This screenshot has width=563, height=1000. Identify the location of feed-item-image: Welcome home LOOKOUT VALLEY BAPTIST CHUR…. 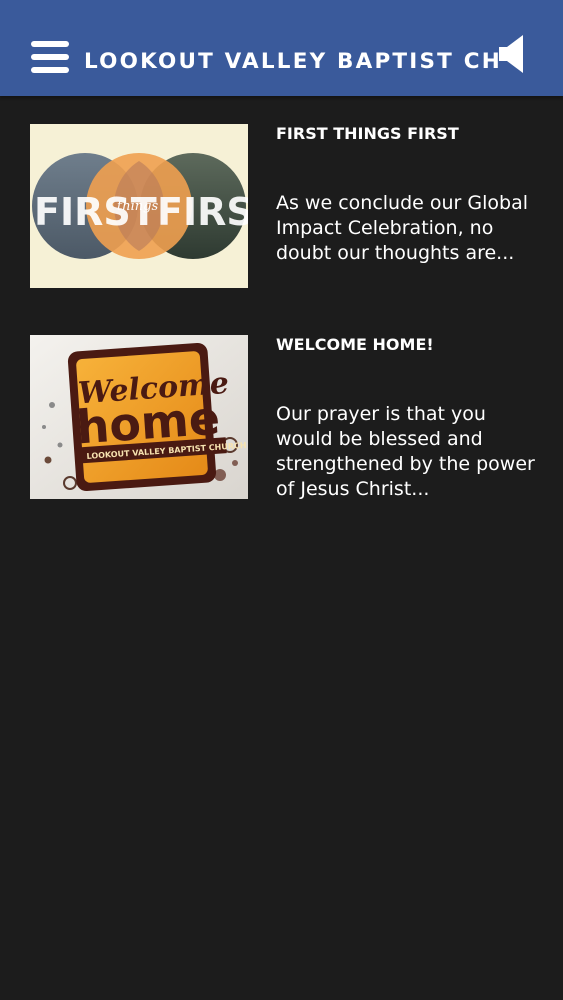
(139, 417).